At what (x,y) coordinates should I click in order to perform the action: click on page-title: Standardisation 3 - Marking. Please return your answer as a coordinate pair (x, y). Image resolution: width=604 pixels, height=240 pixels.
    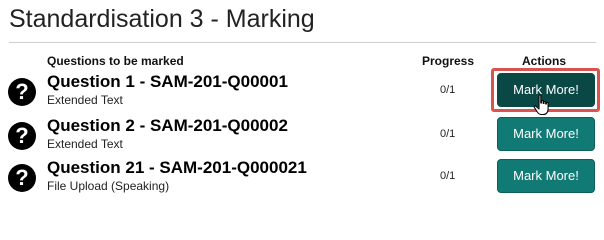
    Looking at the image, I should click on (162, 19).